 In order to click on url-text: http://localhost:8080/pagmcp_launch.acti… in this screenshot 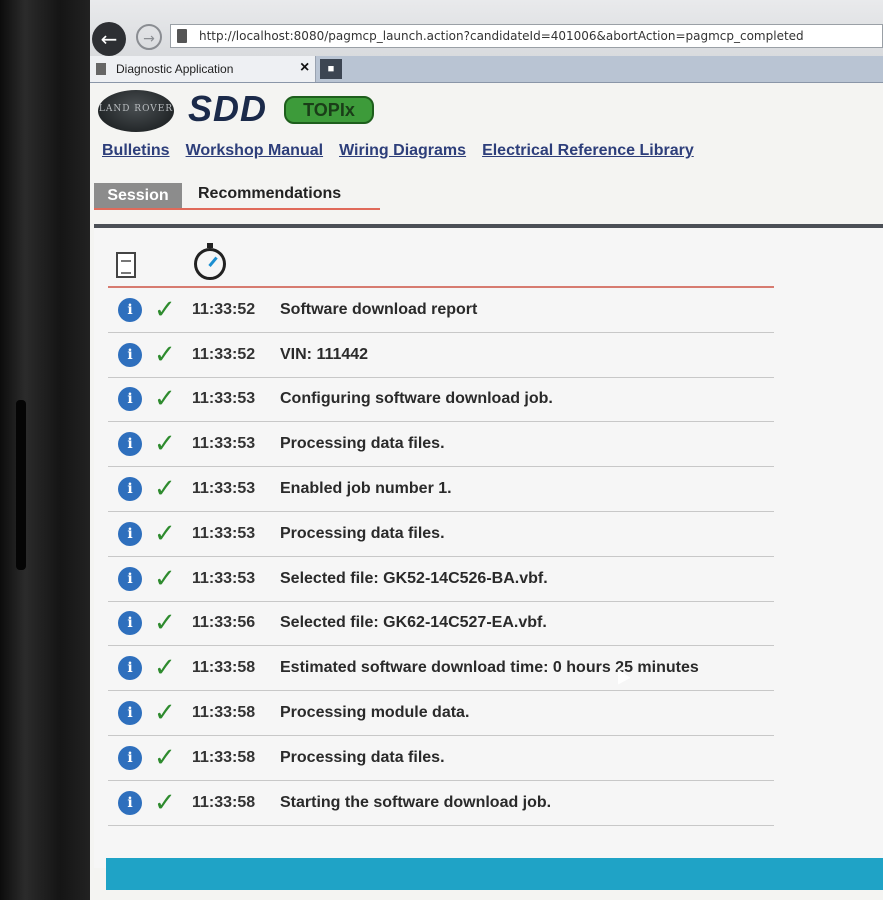, I will do `click(501, 36)`.